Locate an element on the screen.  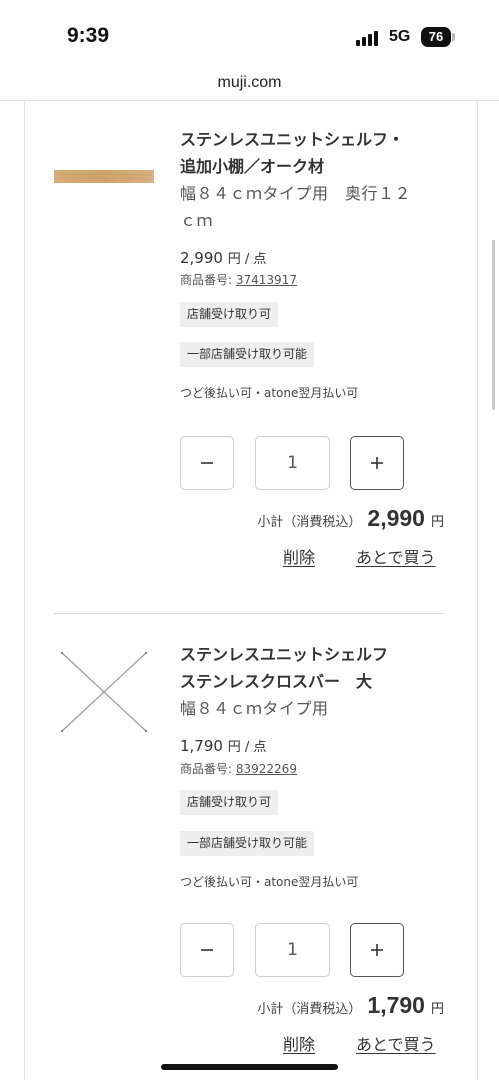
product-name-line1: ステンレスユニットシェルフ is located at coordinates (284, 654).